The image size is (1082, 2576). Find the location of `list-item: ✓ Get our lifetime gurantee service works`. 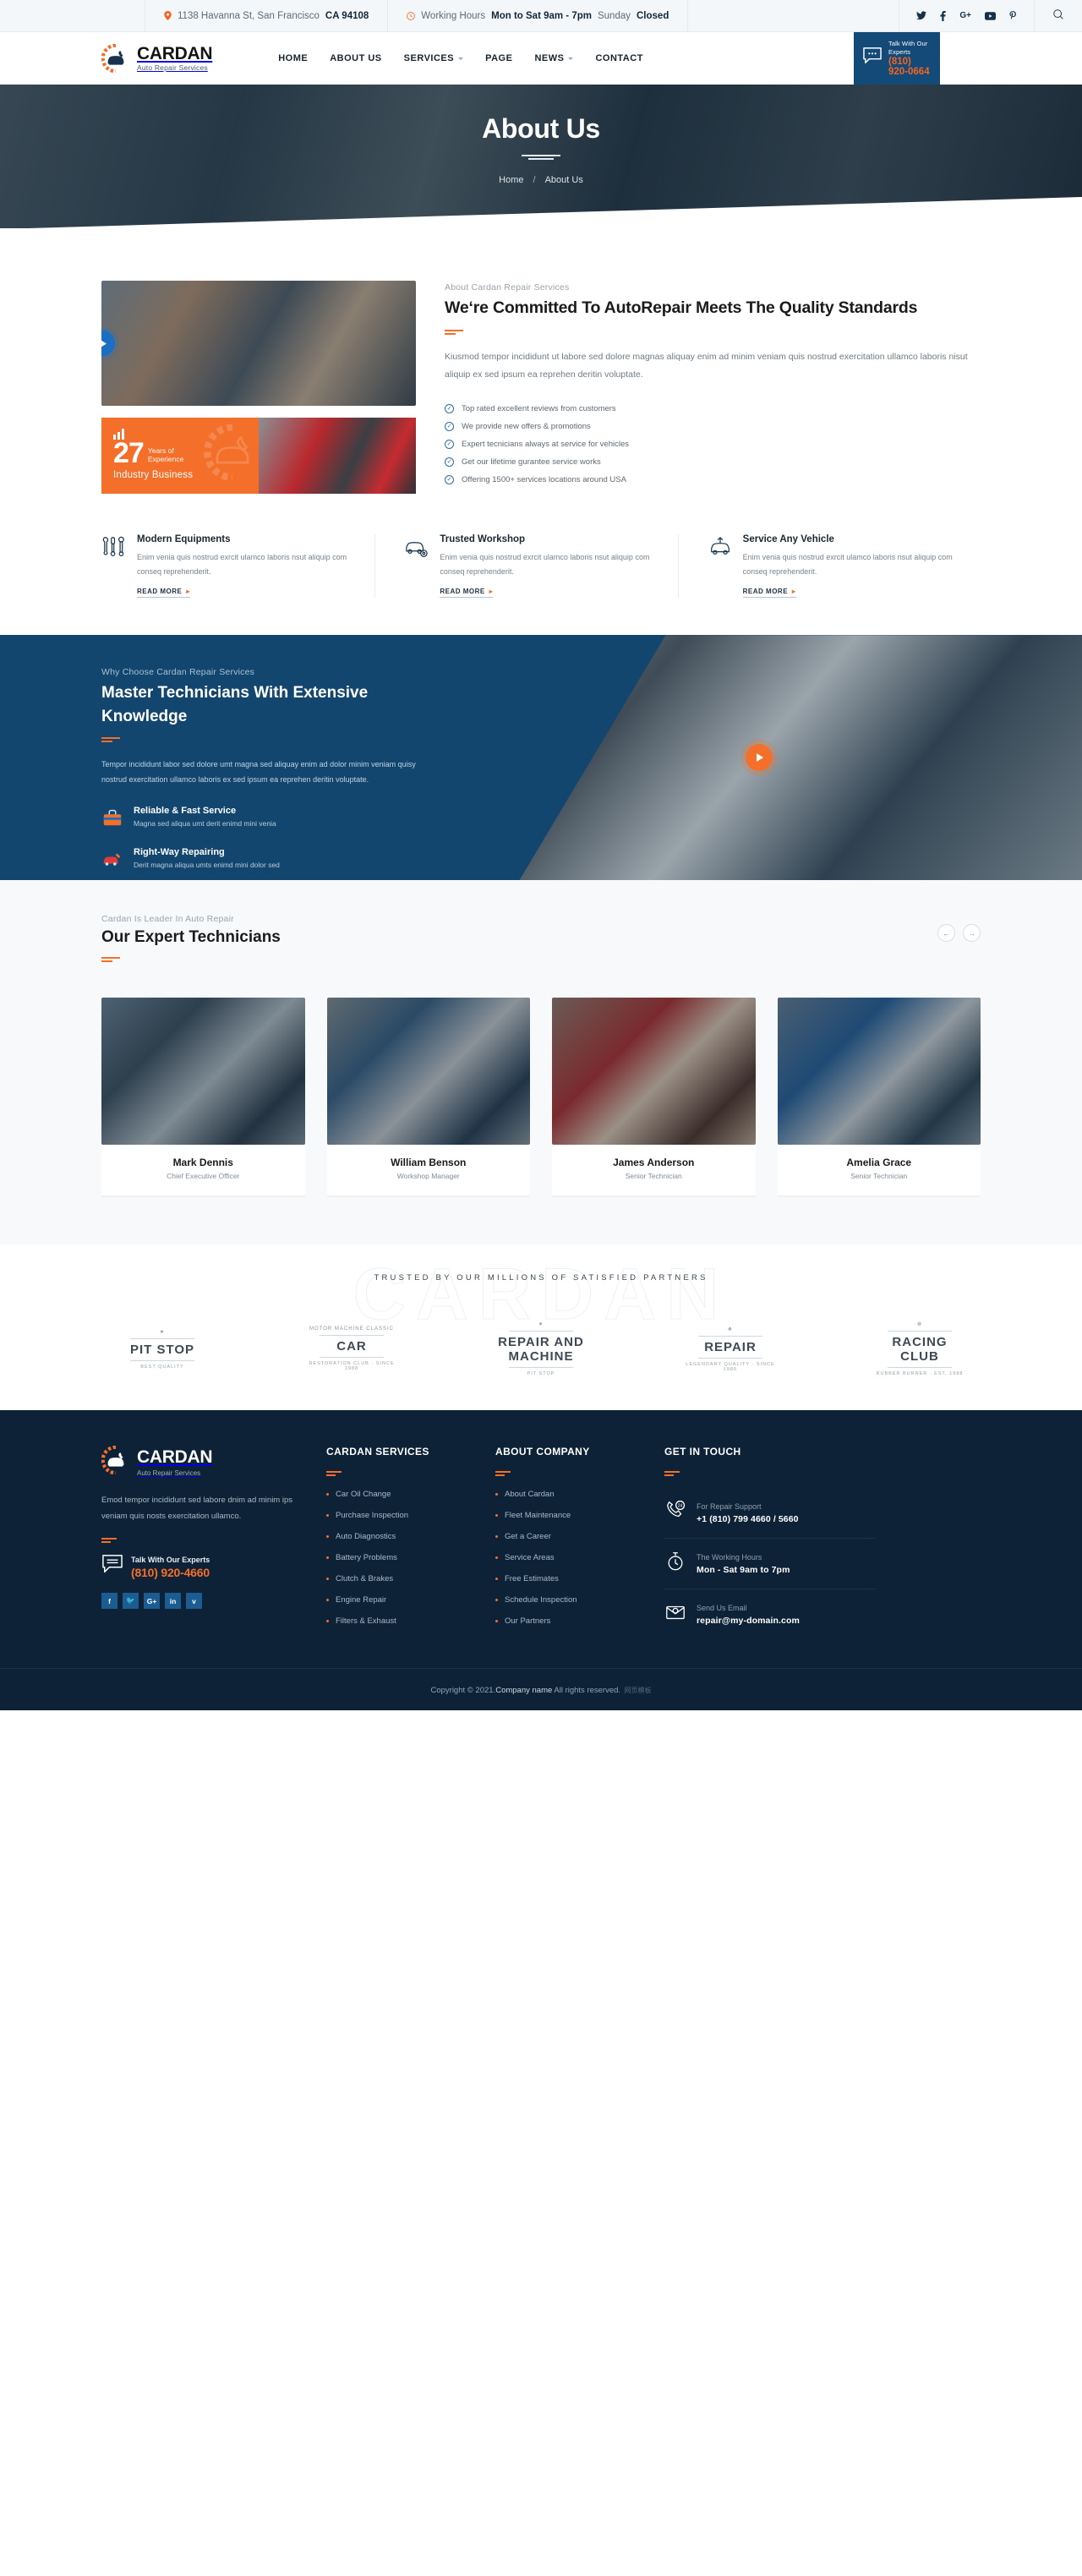

list-item: ✓ Get our lifetime gurantee service works is located at coordinates (713, 462).